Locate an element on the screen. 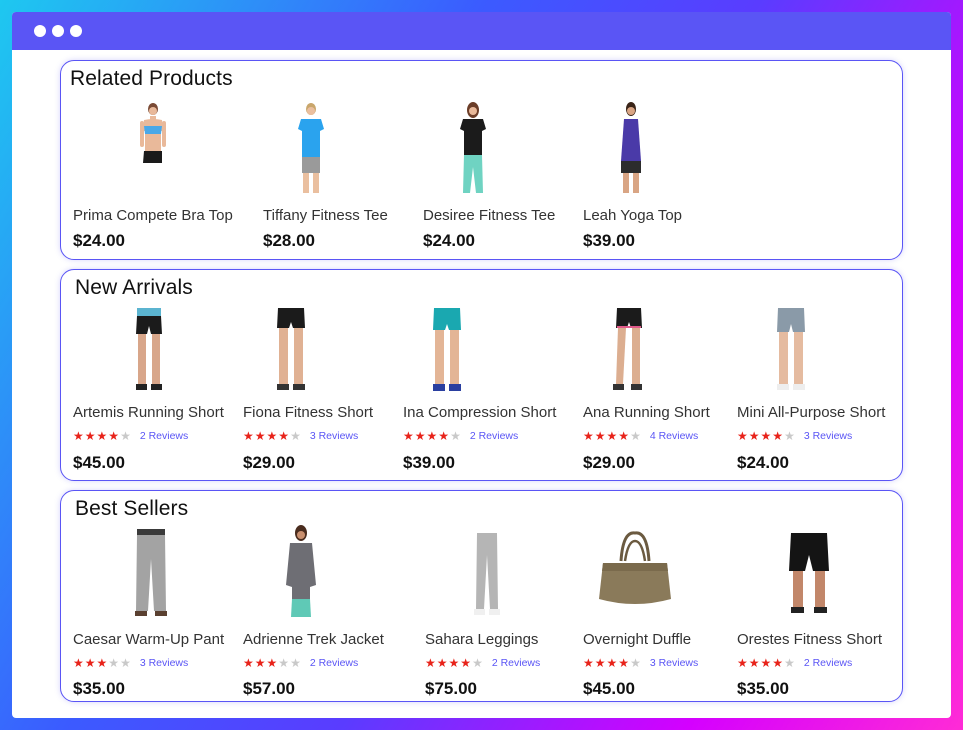 Image resolution: width=963 pixels, height=730 pixels. product-name: Fiona Fitness Short is located at coordinates (308, 412).